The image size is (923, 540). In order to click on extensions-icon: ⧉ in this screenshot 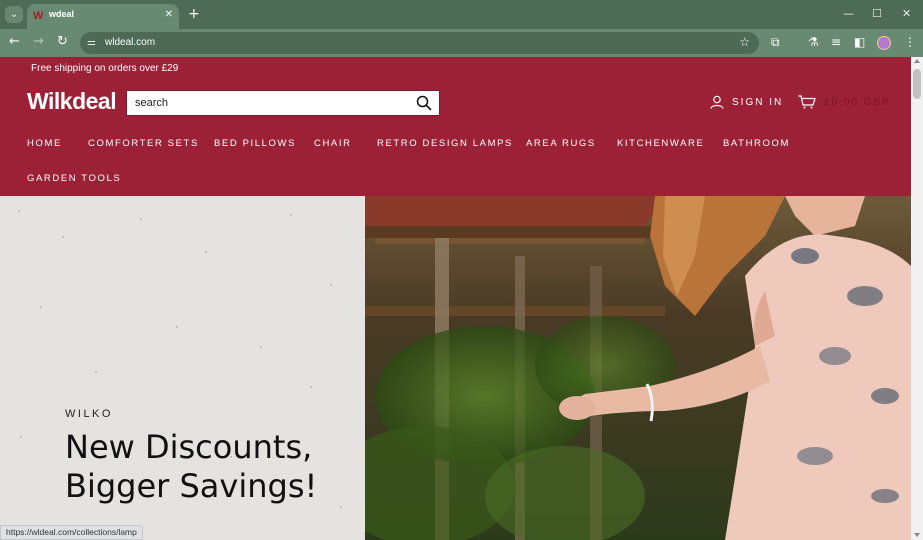, I will do `click(775, 42)`.